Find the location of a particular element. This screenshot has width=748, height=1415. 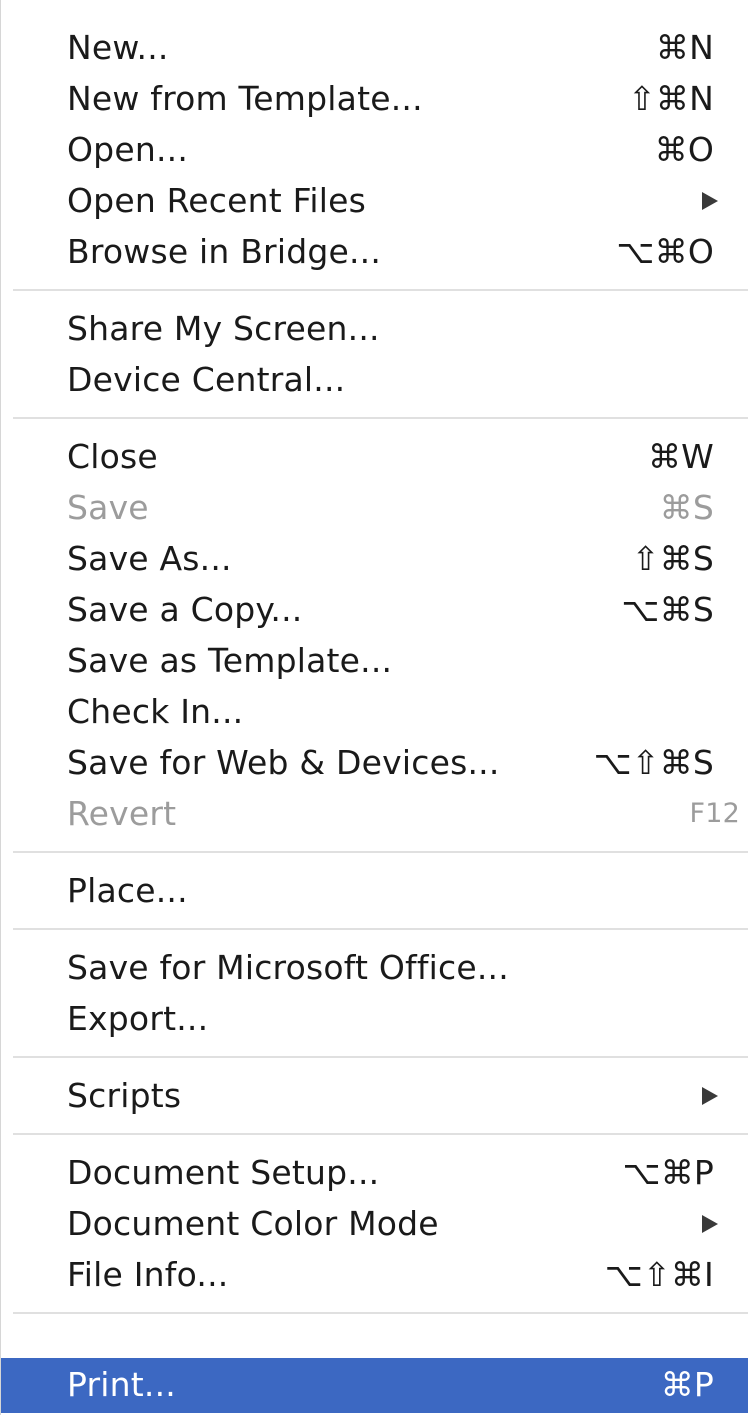

menu-group-print: Print... ⌘P is located at coordinates (374, 1385).